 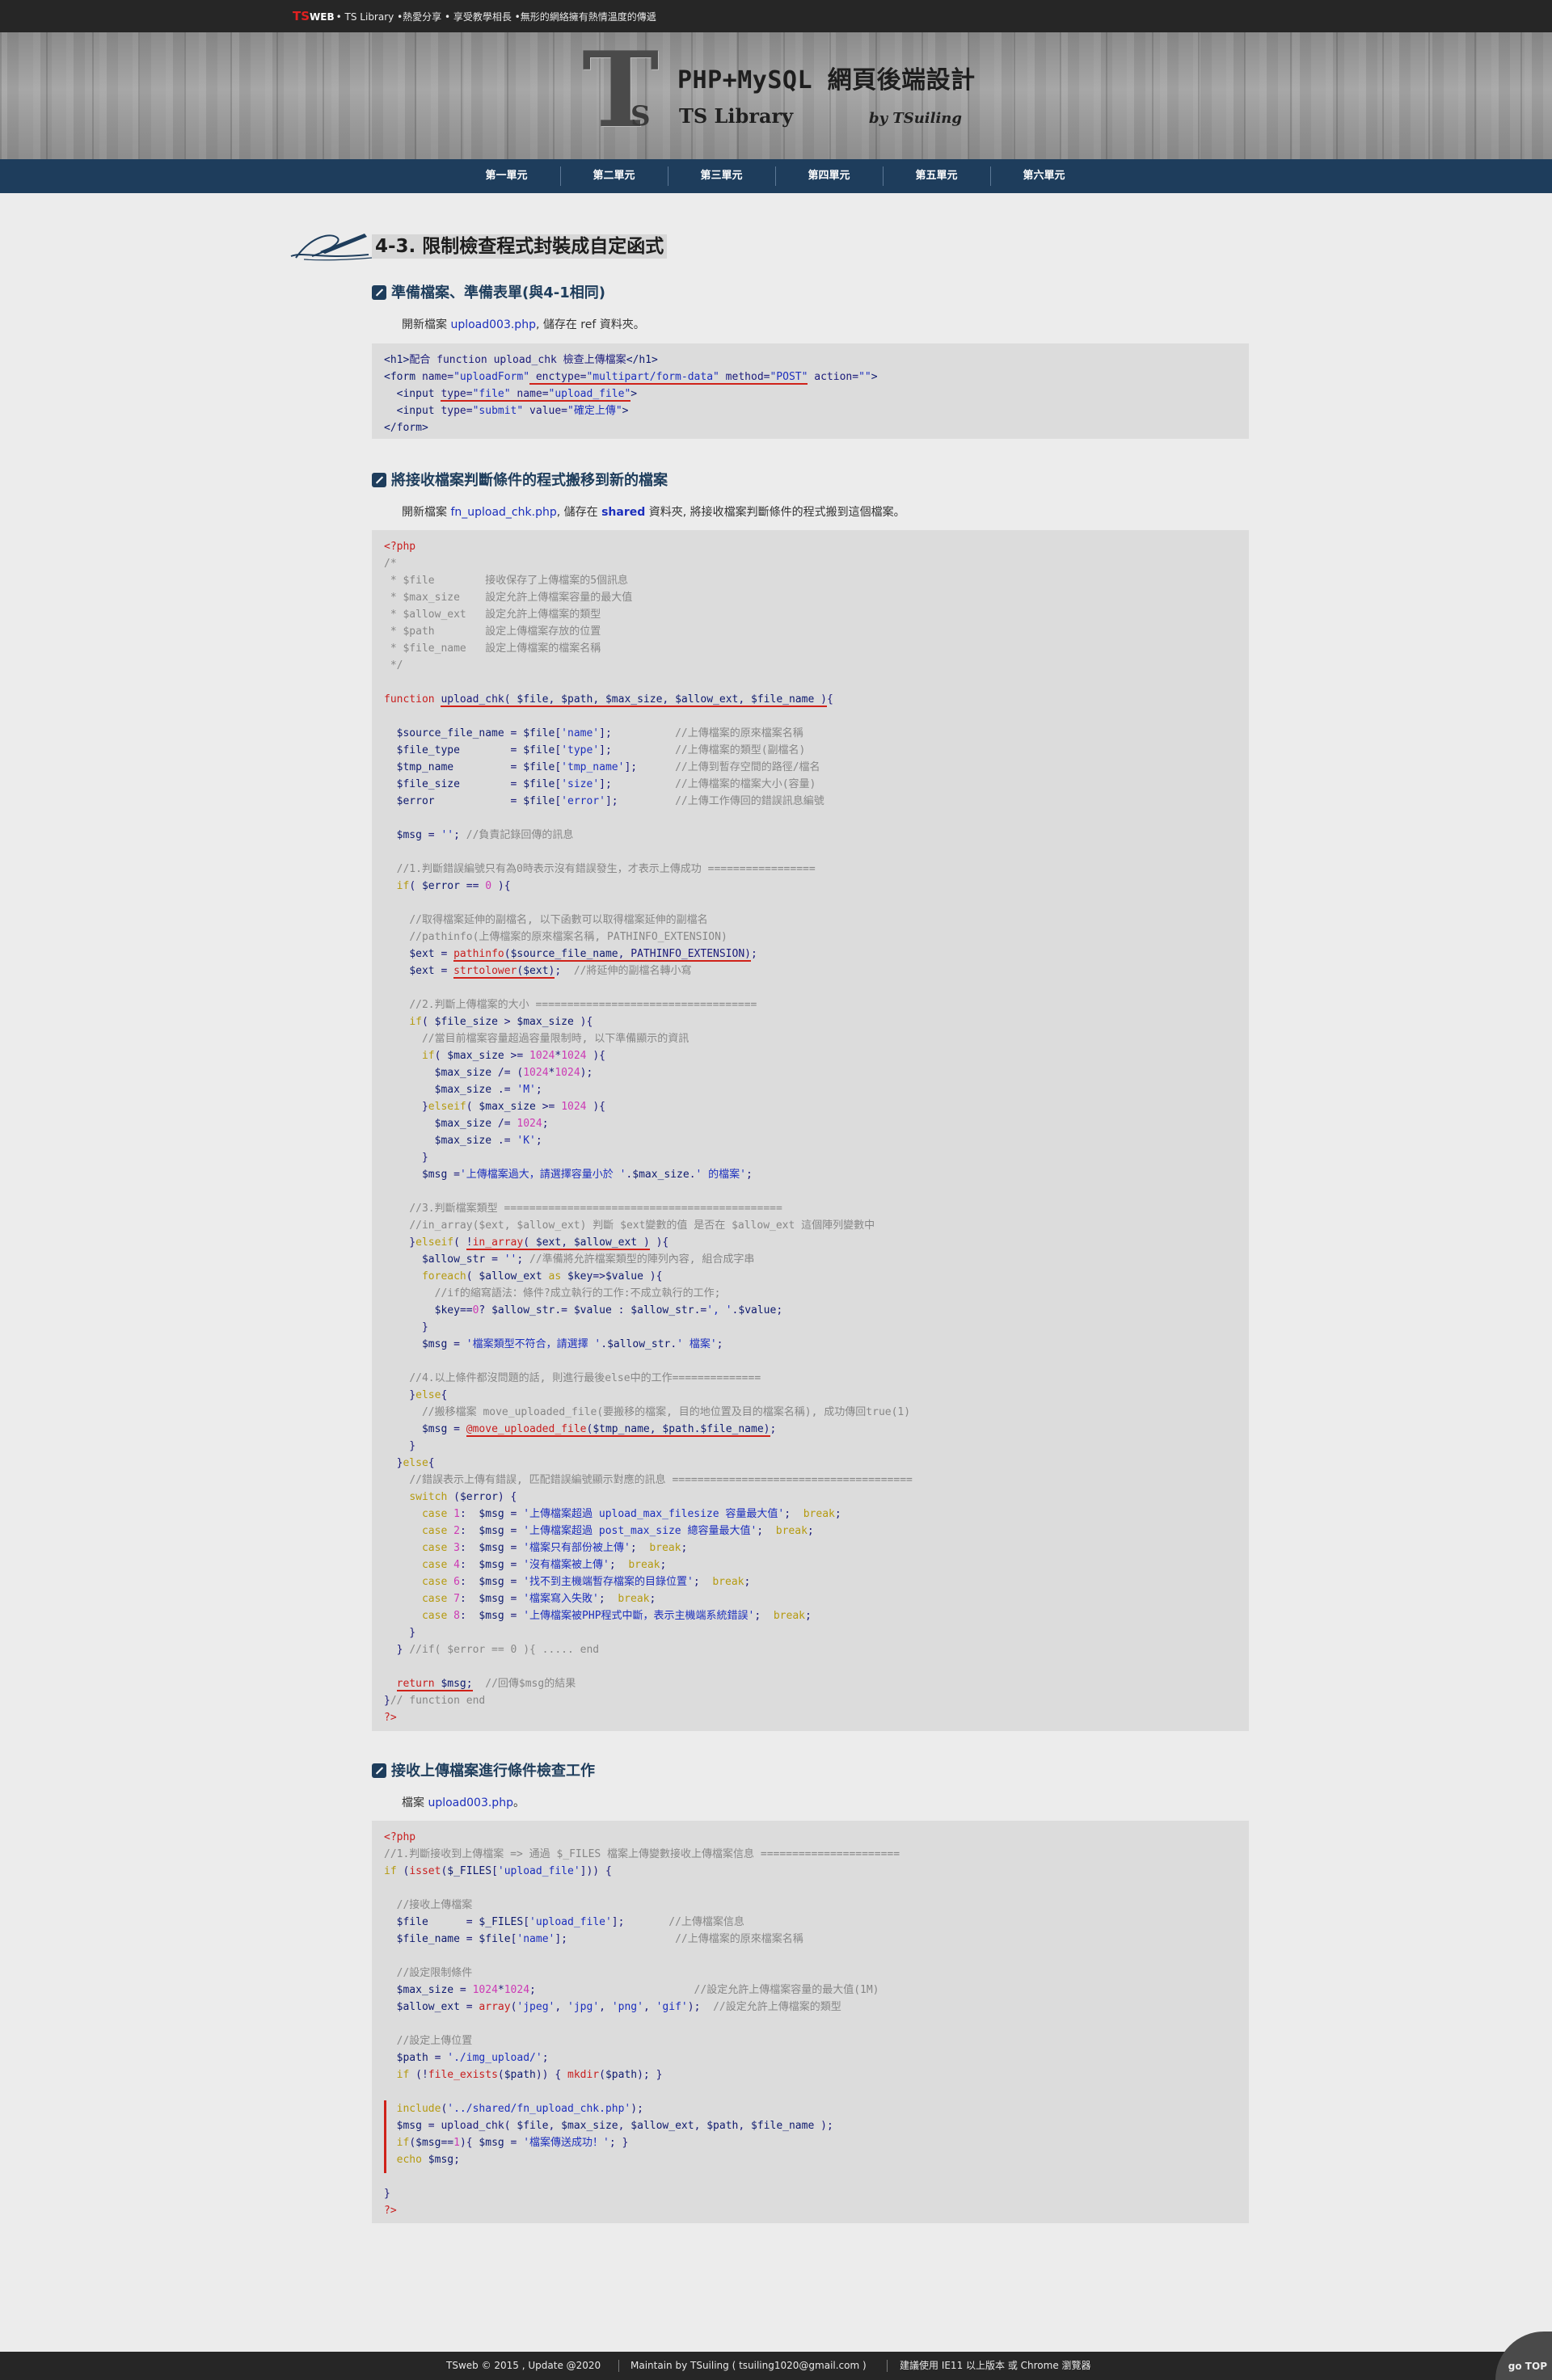 What do you see at coordinates (504, 512) in the screenshot?
I see `file-name: fn_upload_chk.php` at bounding box center [504, 512].